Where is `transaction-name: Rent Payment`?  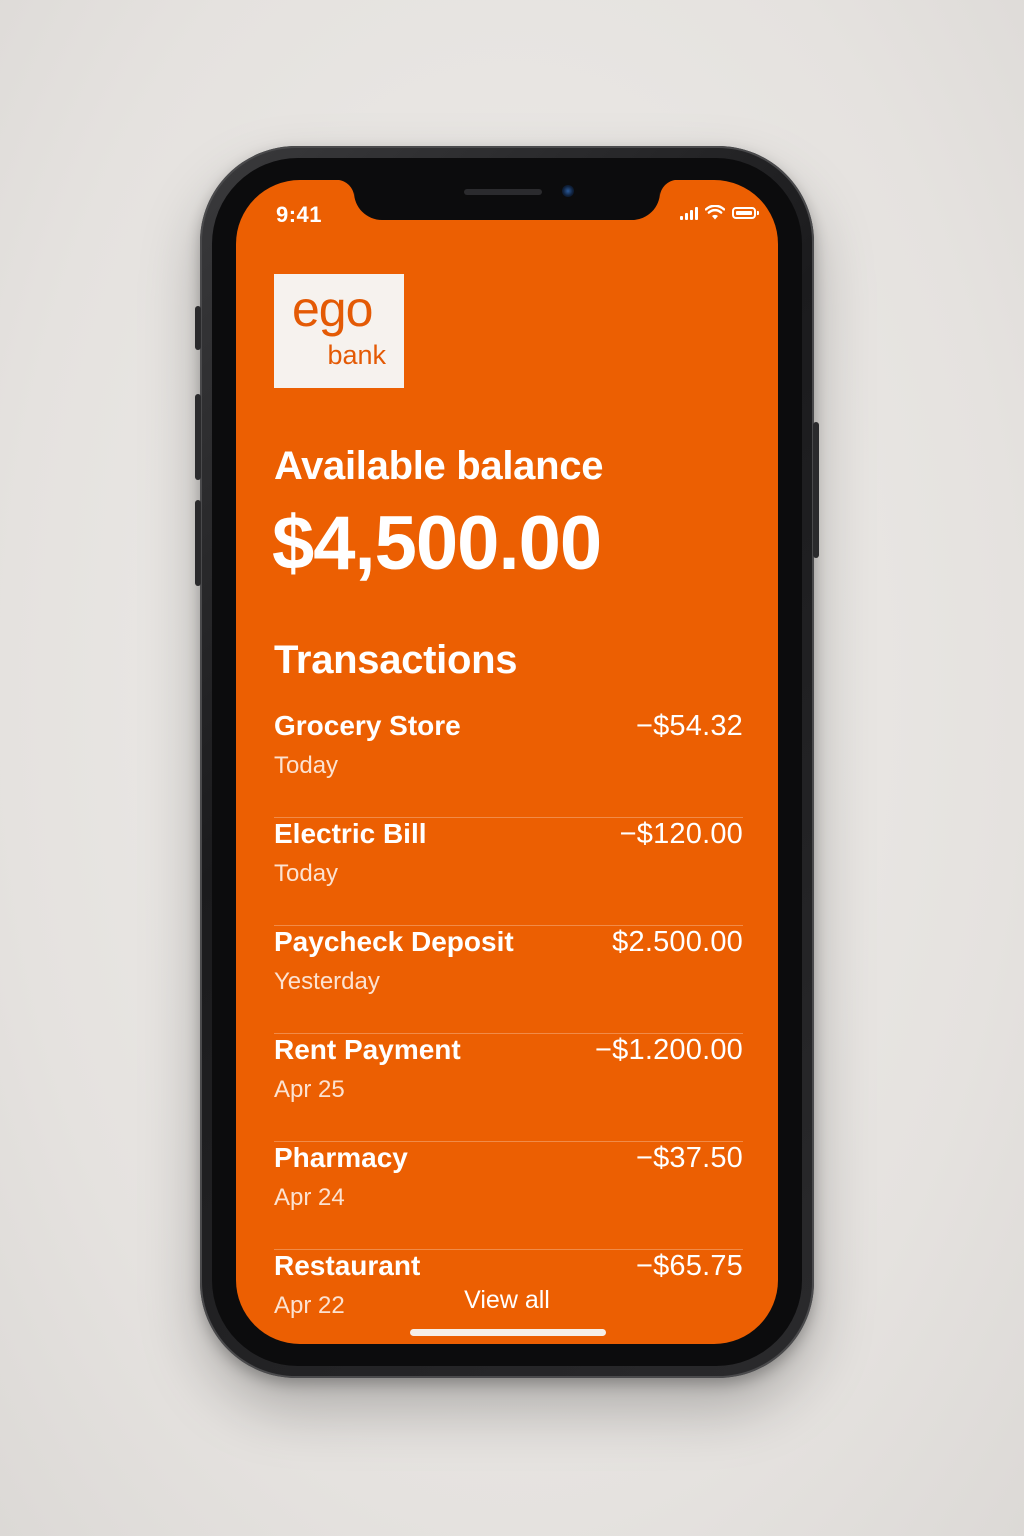
transaction-name: Rent Payment is located at coordinates (367, 1049).